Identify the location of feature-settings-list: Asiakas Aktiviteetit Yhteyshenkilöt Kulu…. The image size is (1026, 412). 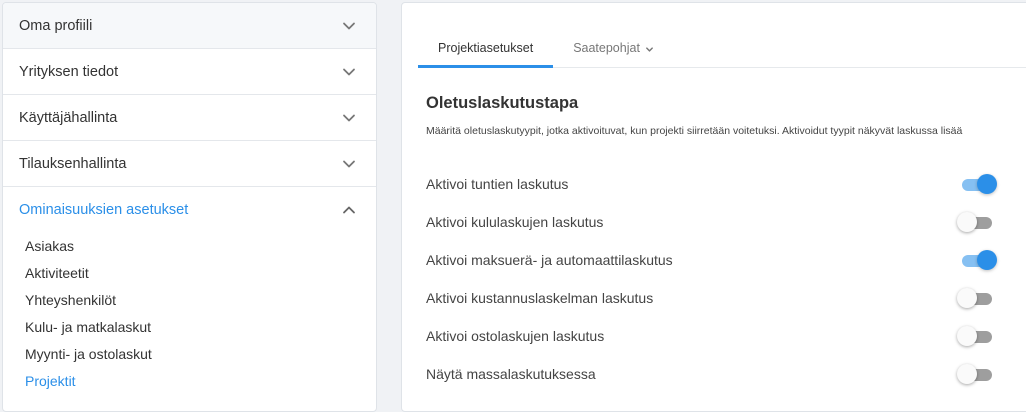
(189, 314).